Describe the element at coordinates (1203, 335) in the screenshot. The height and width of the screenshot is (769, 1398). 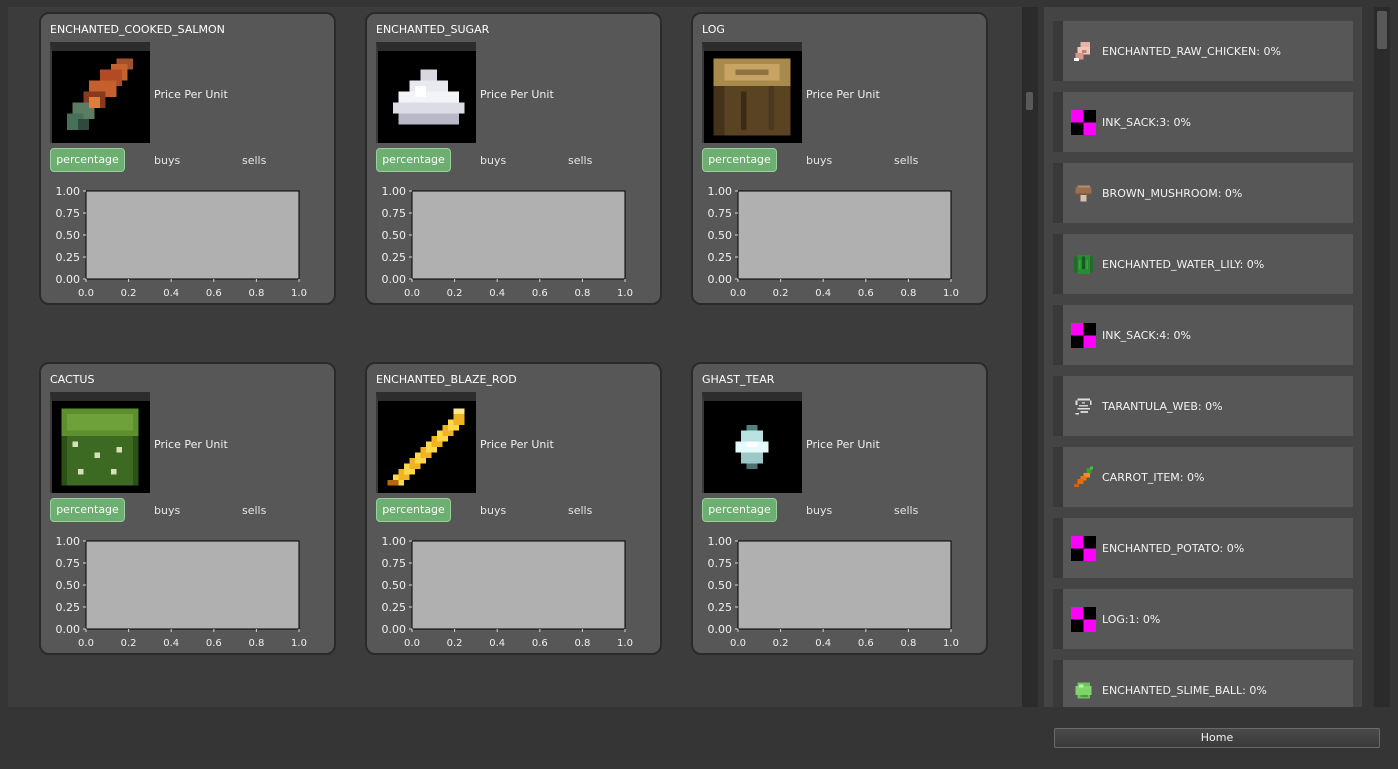
I see `sidebar-item: INK_SACK:4: 0%` at that location.